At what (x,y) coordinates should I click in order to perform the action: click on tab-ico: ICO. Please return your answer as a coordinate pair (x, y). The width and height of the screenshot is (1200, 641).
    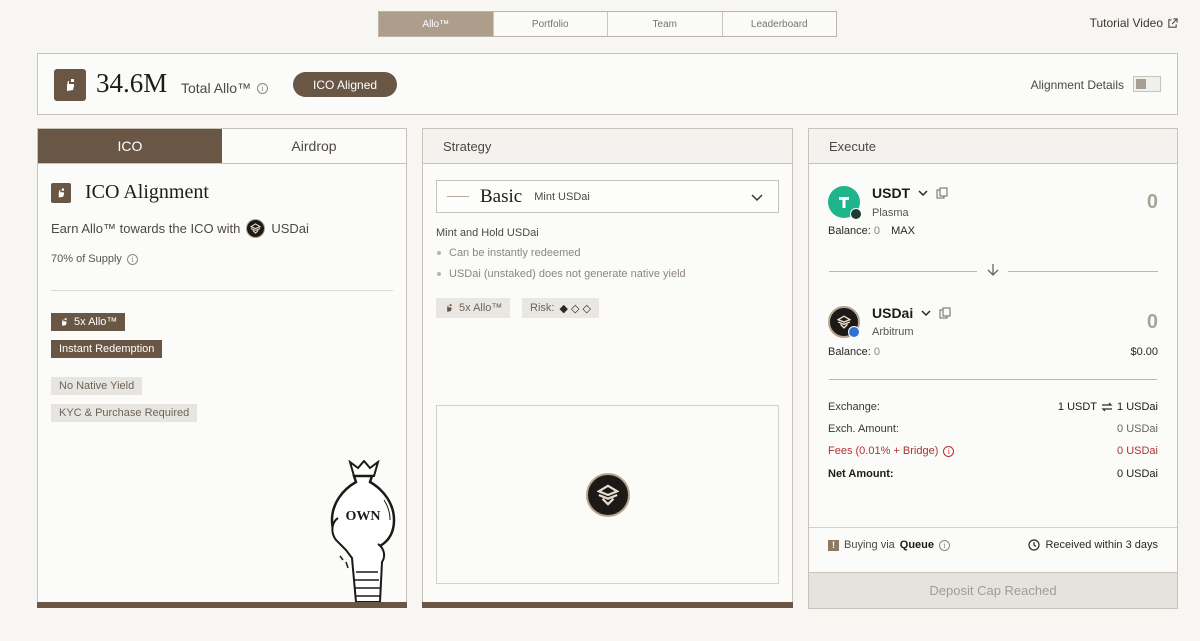
    Looking at the image, I should click on (130, 146).